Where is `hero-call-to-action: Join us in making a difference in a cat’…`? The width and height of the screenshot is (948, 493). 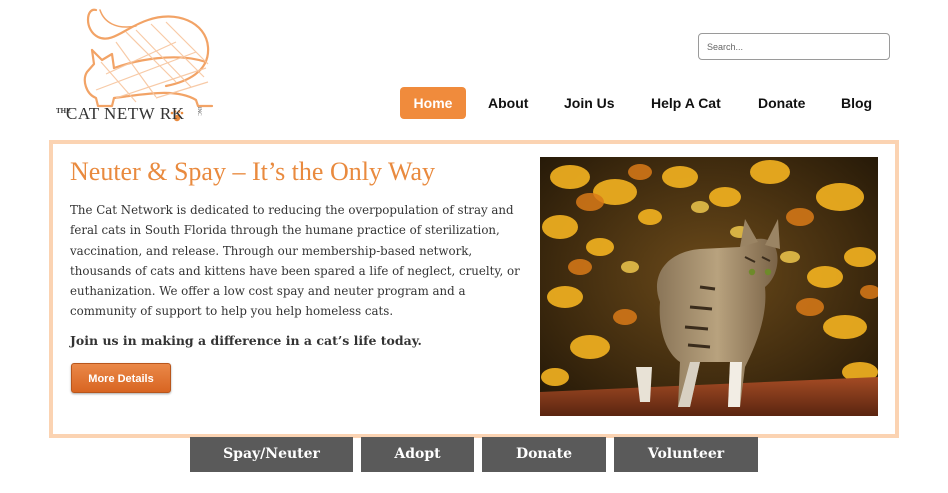
hero-call-to-action: Join us in making a difference in a cat’… is located at coordinates (246, 340).